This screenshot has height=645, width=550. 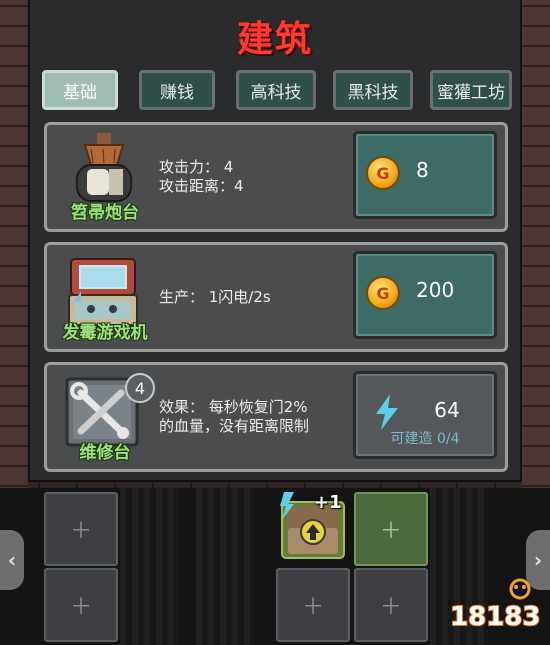 What do you see at coordinates (233, 407) in the screenshot?
I see `stat-line: 效果： 每秒恢复门2%` at bounding box center [233, 407].